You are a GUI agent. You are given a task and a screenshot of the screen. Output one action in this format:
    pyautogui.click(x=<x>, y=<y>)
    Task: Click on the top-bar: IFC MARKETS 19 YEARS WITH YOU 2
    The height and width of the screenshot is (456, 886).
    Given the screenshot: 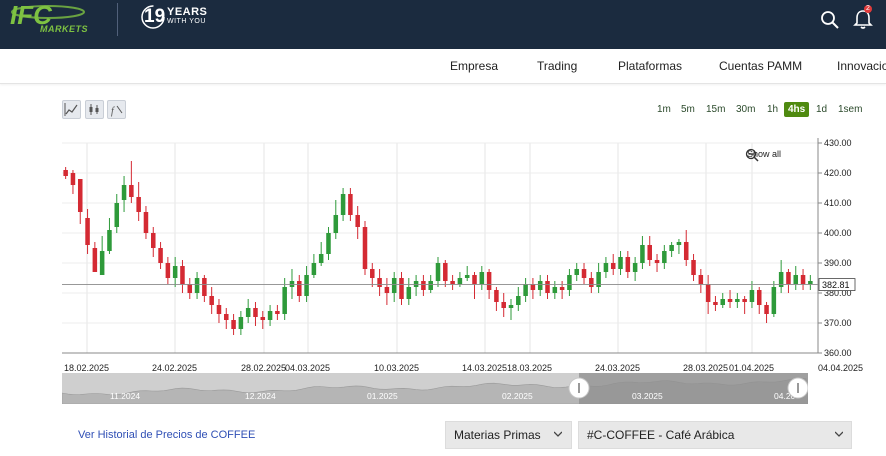 What is the action you would take?
    pyautogui.click(x=443, y=24)
    